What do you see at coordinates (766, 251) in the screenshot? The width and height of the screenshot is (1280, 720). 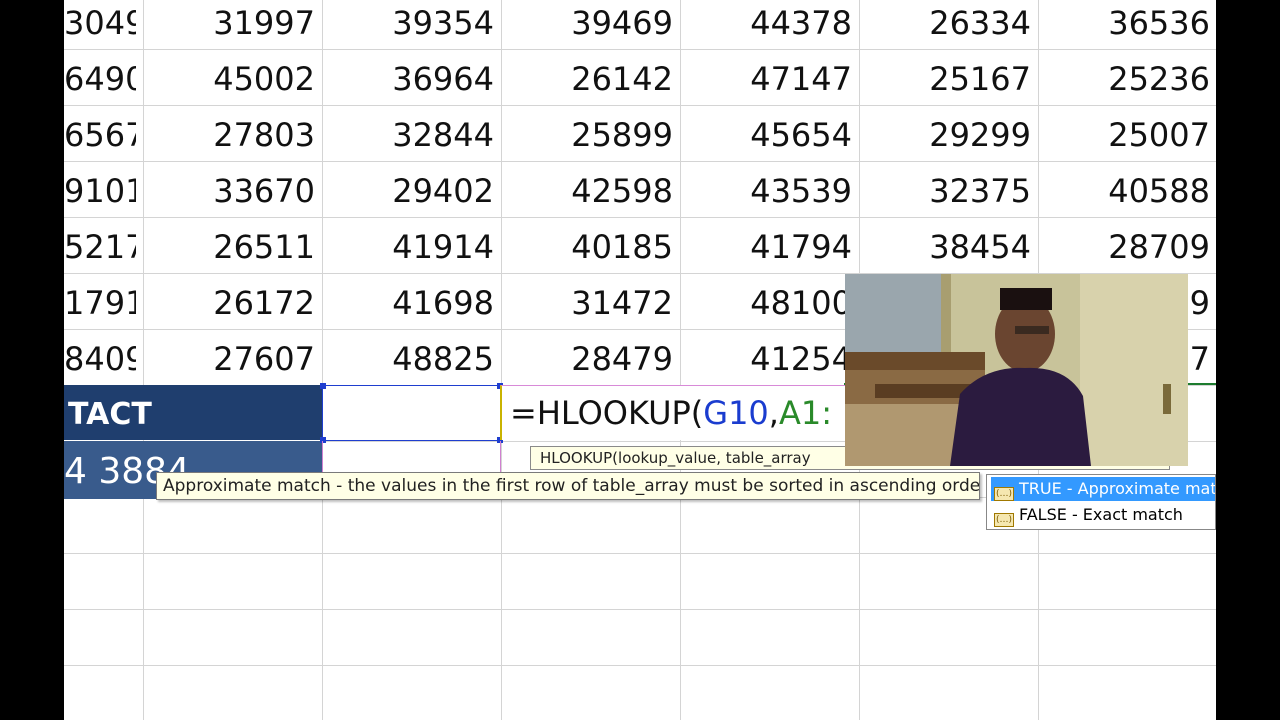 I see `table-cell: 41794` at bounding box center [766, 251].